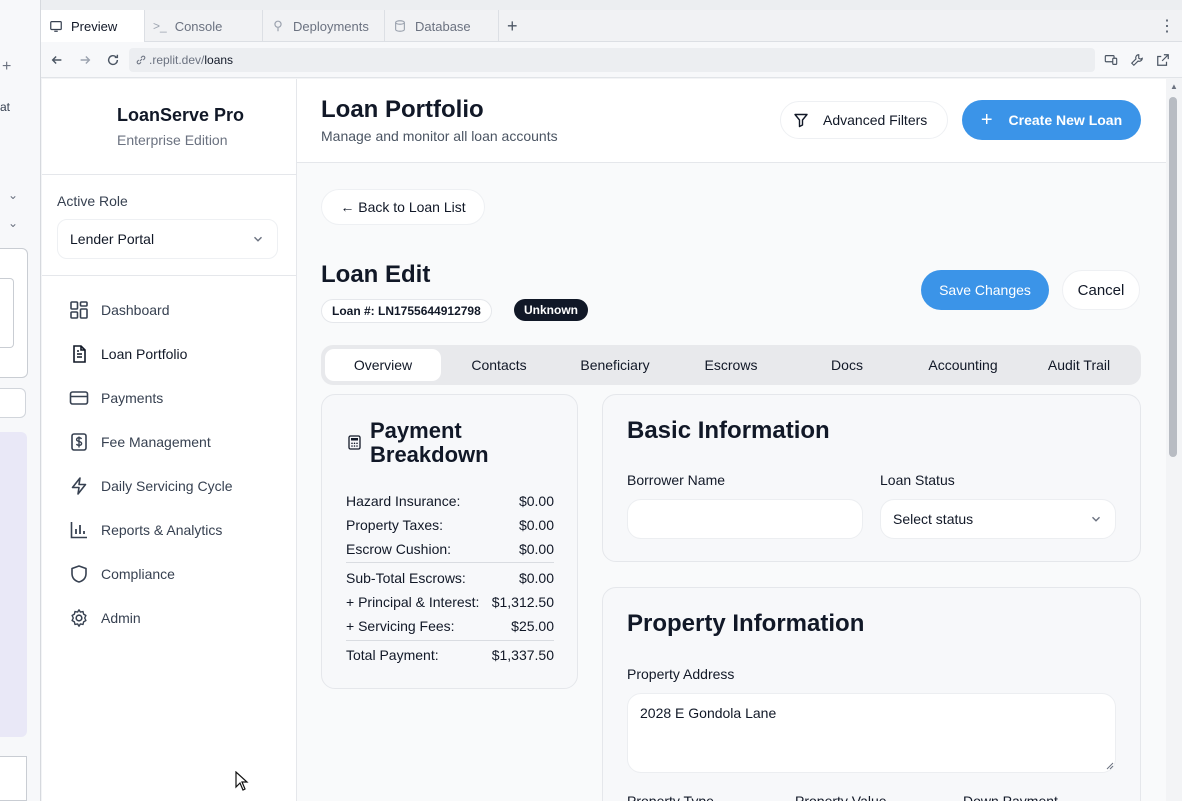 The width and height of the screenshot is (1182, 801). I want to click on save-changes-label: Save Changes, so click(985, 290).